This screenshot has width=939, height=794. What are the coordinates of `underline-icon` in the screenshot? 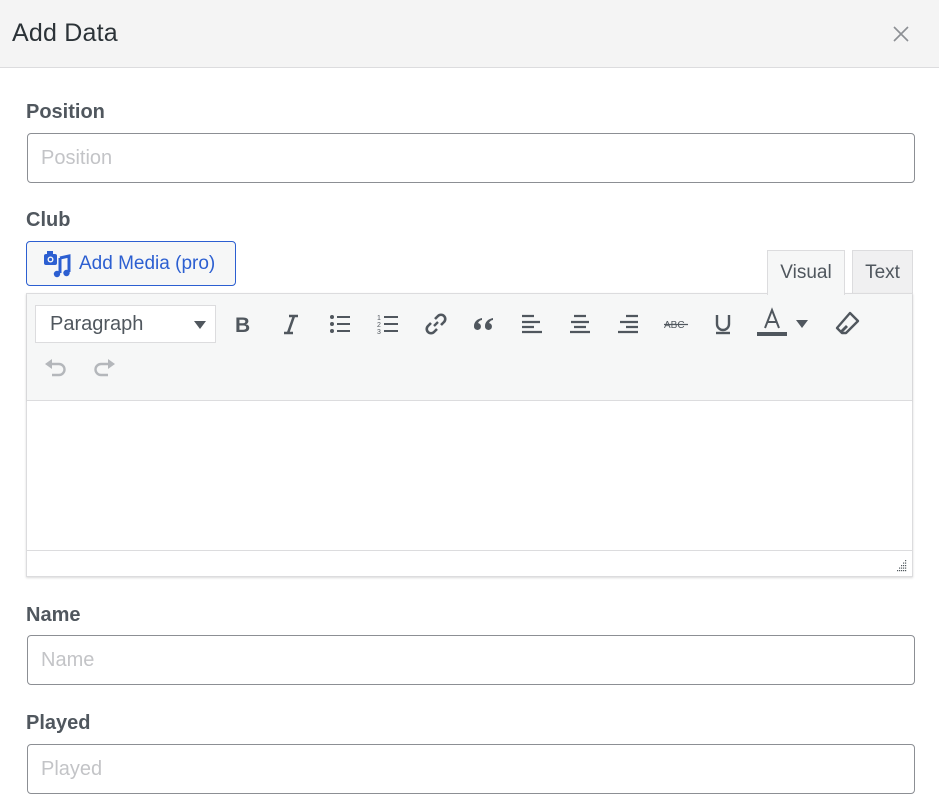 It's located at (723, 325).